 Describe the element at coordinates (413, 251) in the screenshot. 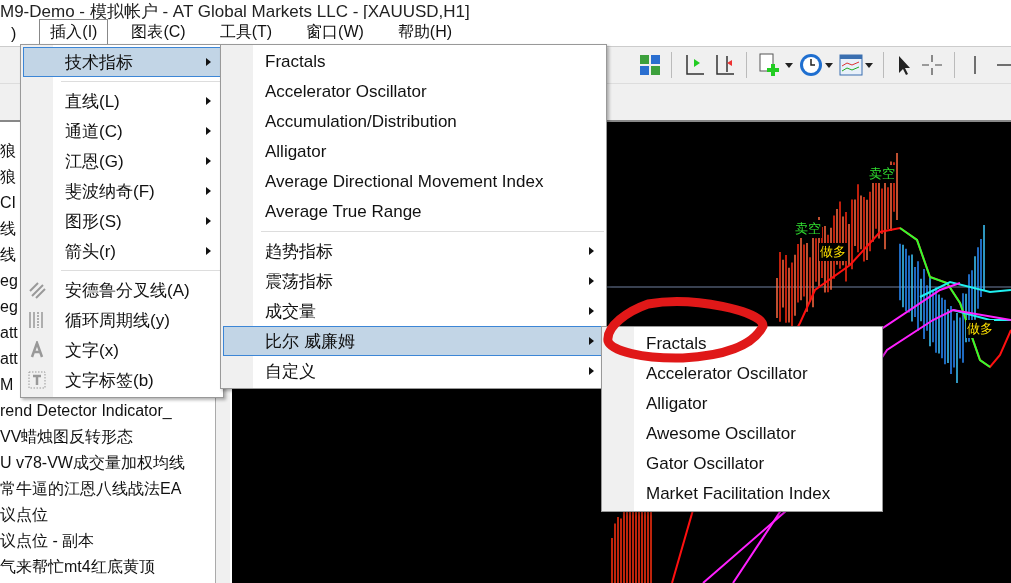

I see `menu-item: 趋势指标` at that location.